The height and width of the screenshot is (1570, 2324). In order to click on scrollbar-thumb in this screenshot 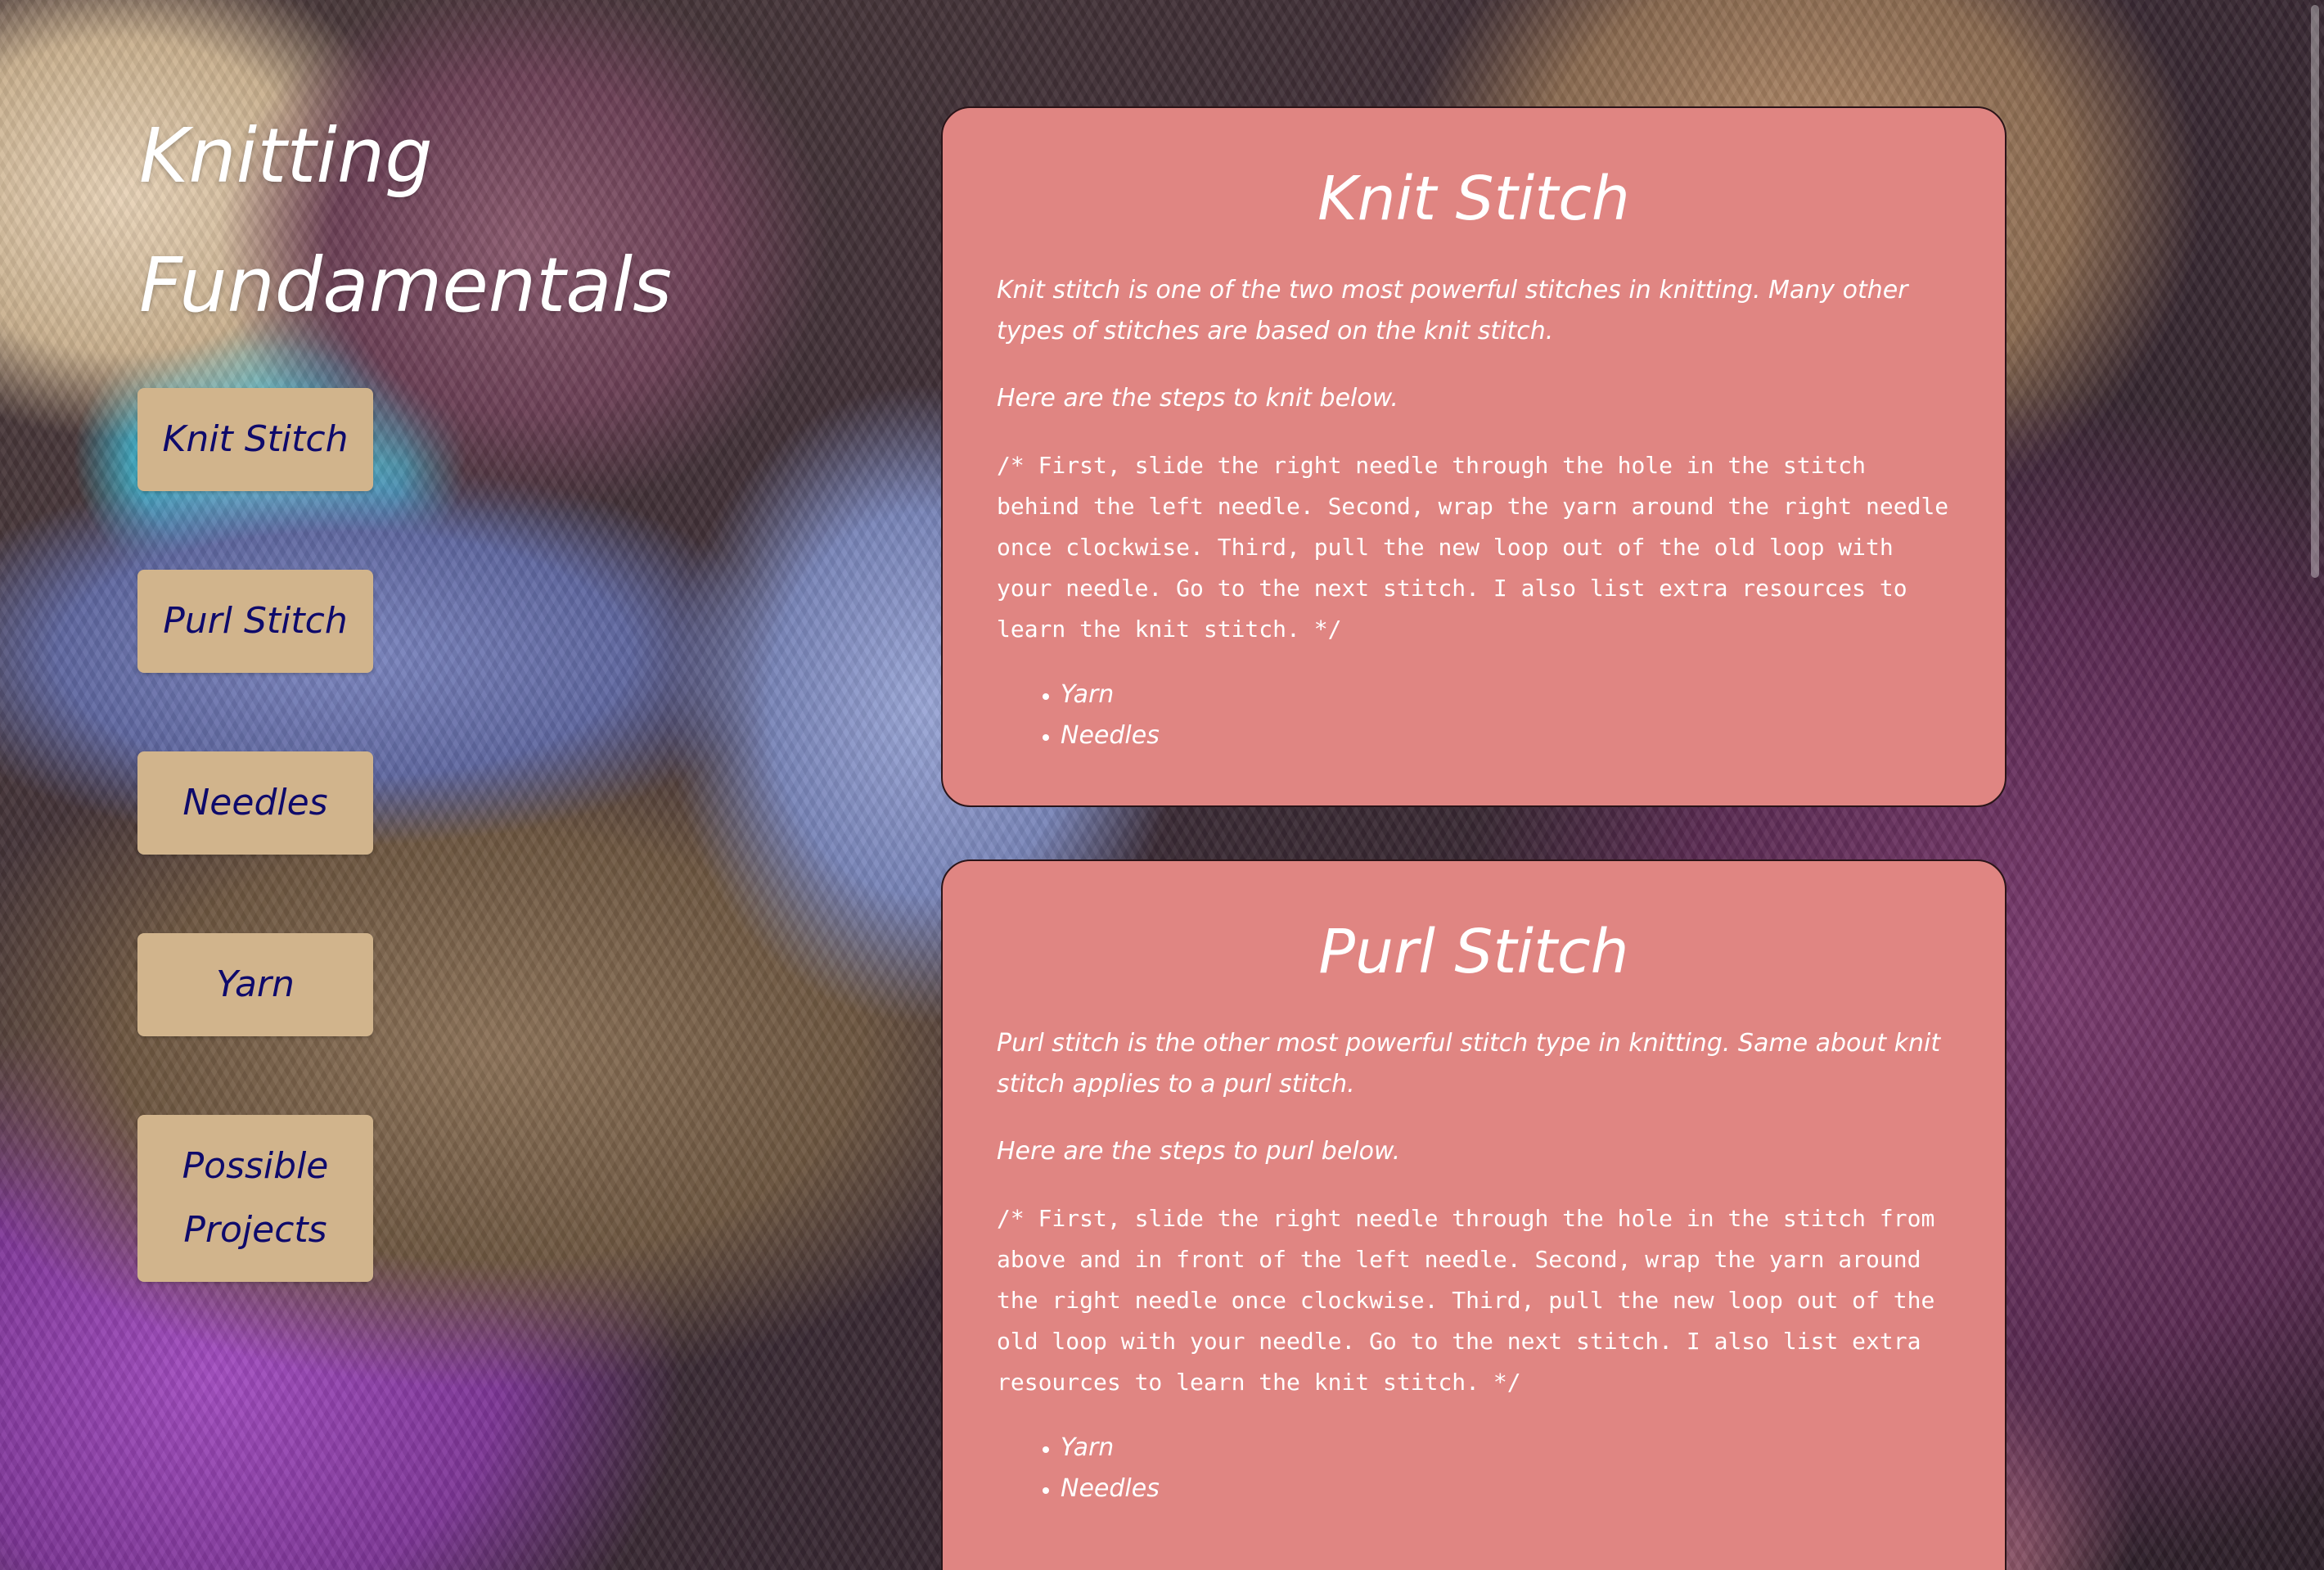, I will do `click(2315, 291)`.